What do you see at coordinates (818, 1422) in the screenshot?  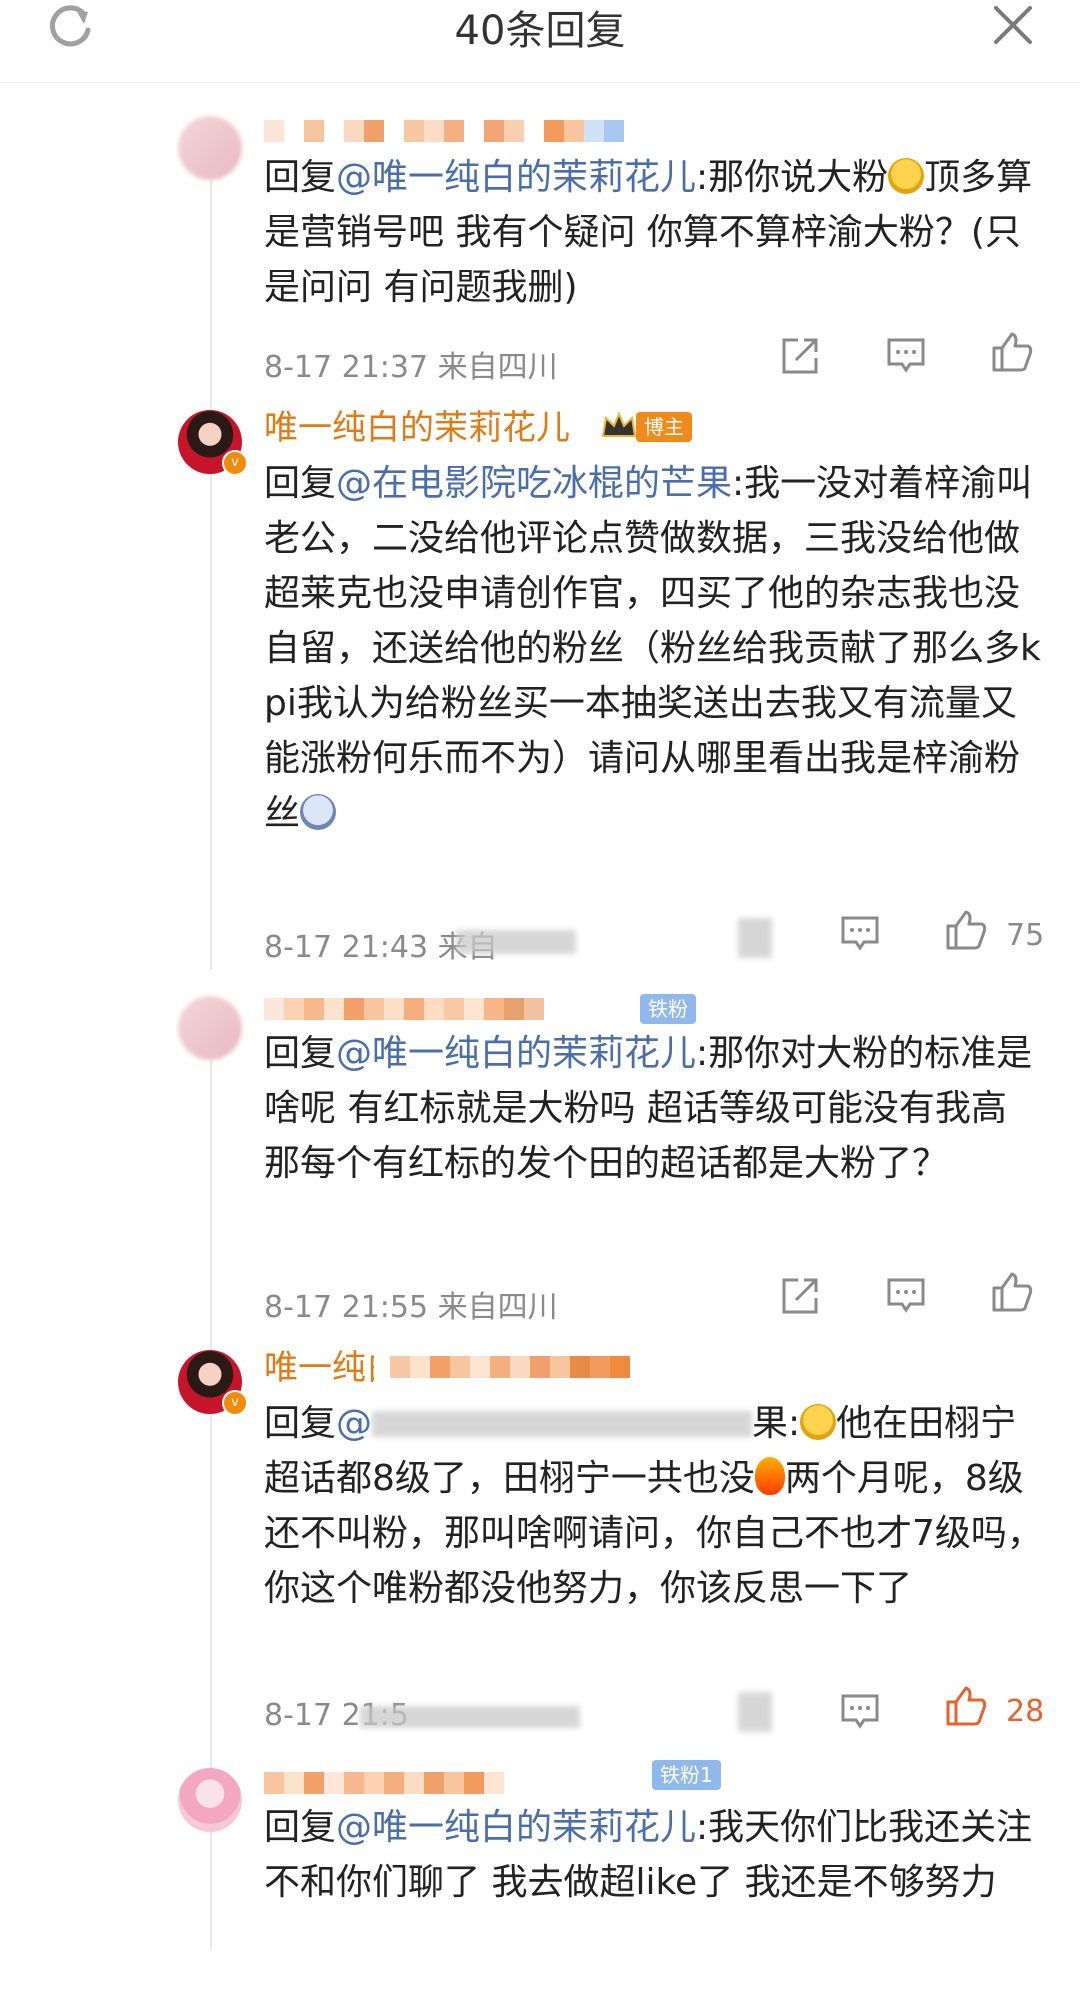 I see `smile-emoji-icon` at bounding box center [818, 1422].